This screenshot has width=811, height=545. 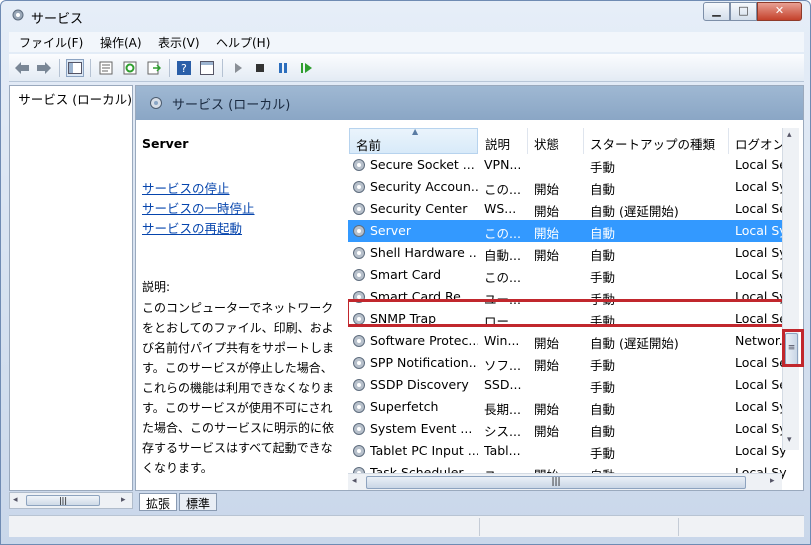 What do you see at coordinates (369, 145) in the screenshot?
I see `column-label: 名前` at bounding box center [369, 145].